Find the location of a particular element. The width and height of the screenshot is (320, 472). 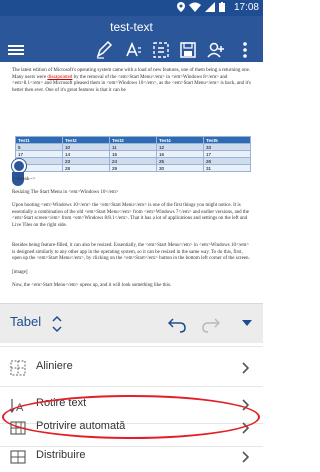

table-row: 22 23 24 25 26 is located at coordinates (133, 161).